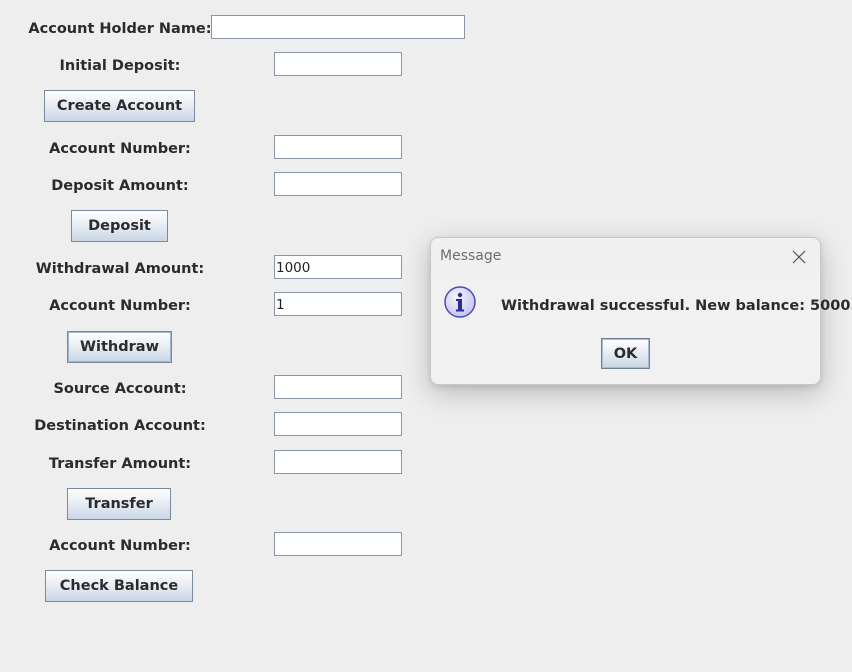  What do you see at coordinates (338, 147) in the screenshot?
I see `deposit-account-number-input` at bounding box center [338, 147].